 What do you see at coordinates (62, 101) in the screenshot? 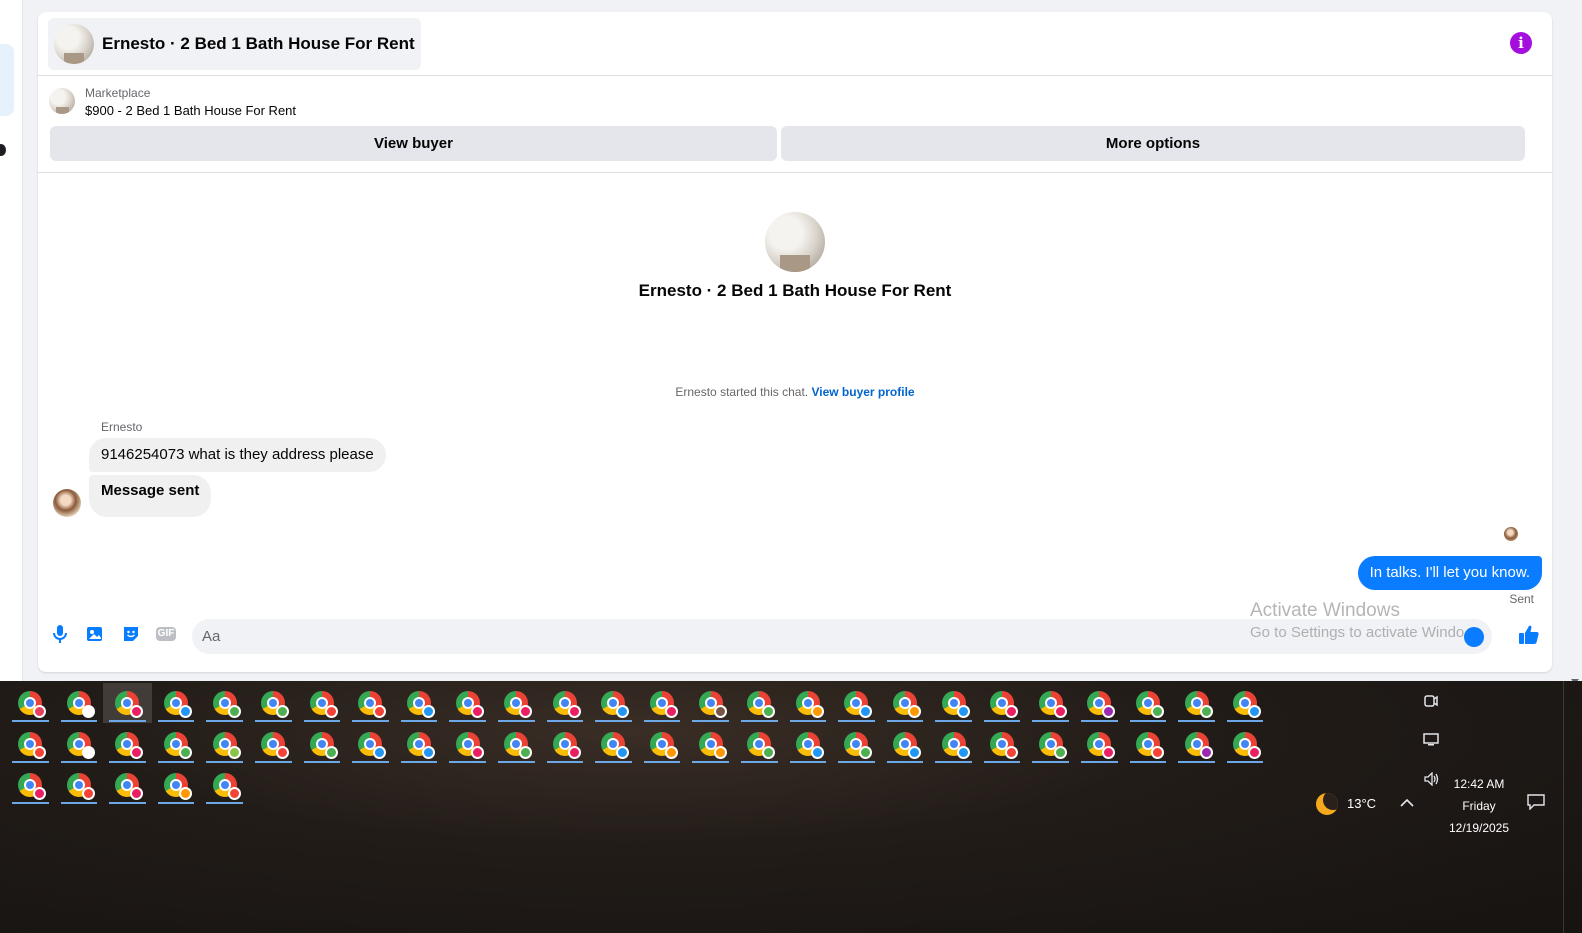
I see `listing-small-thumbnail` at bounding box center [62, 101].